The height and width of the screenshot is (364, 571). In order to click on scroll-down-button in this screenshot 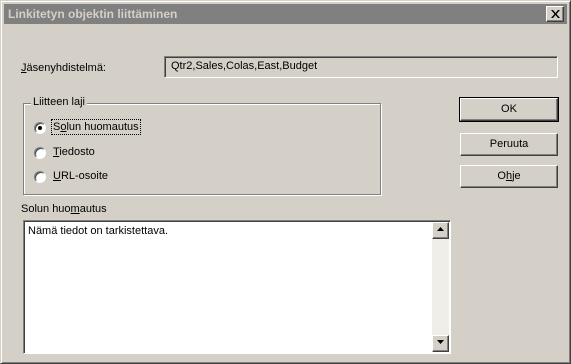, I will do `click(440, 343)`.